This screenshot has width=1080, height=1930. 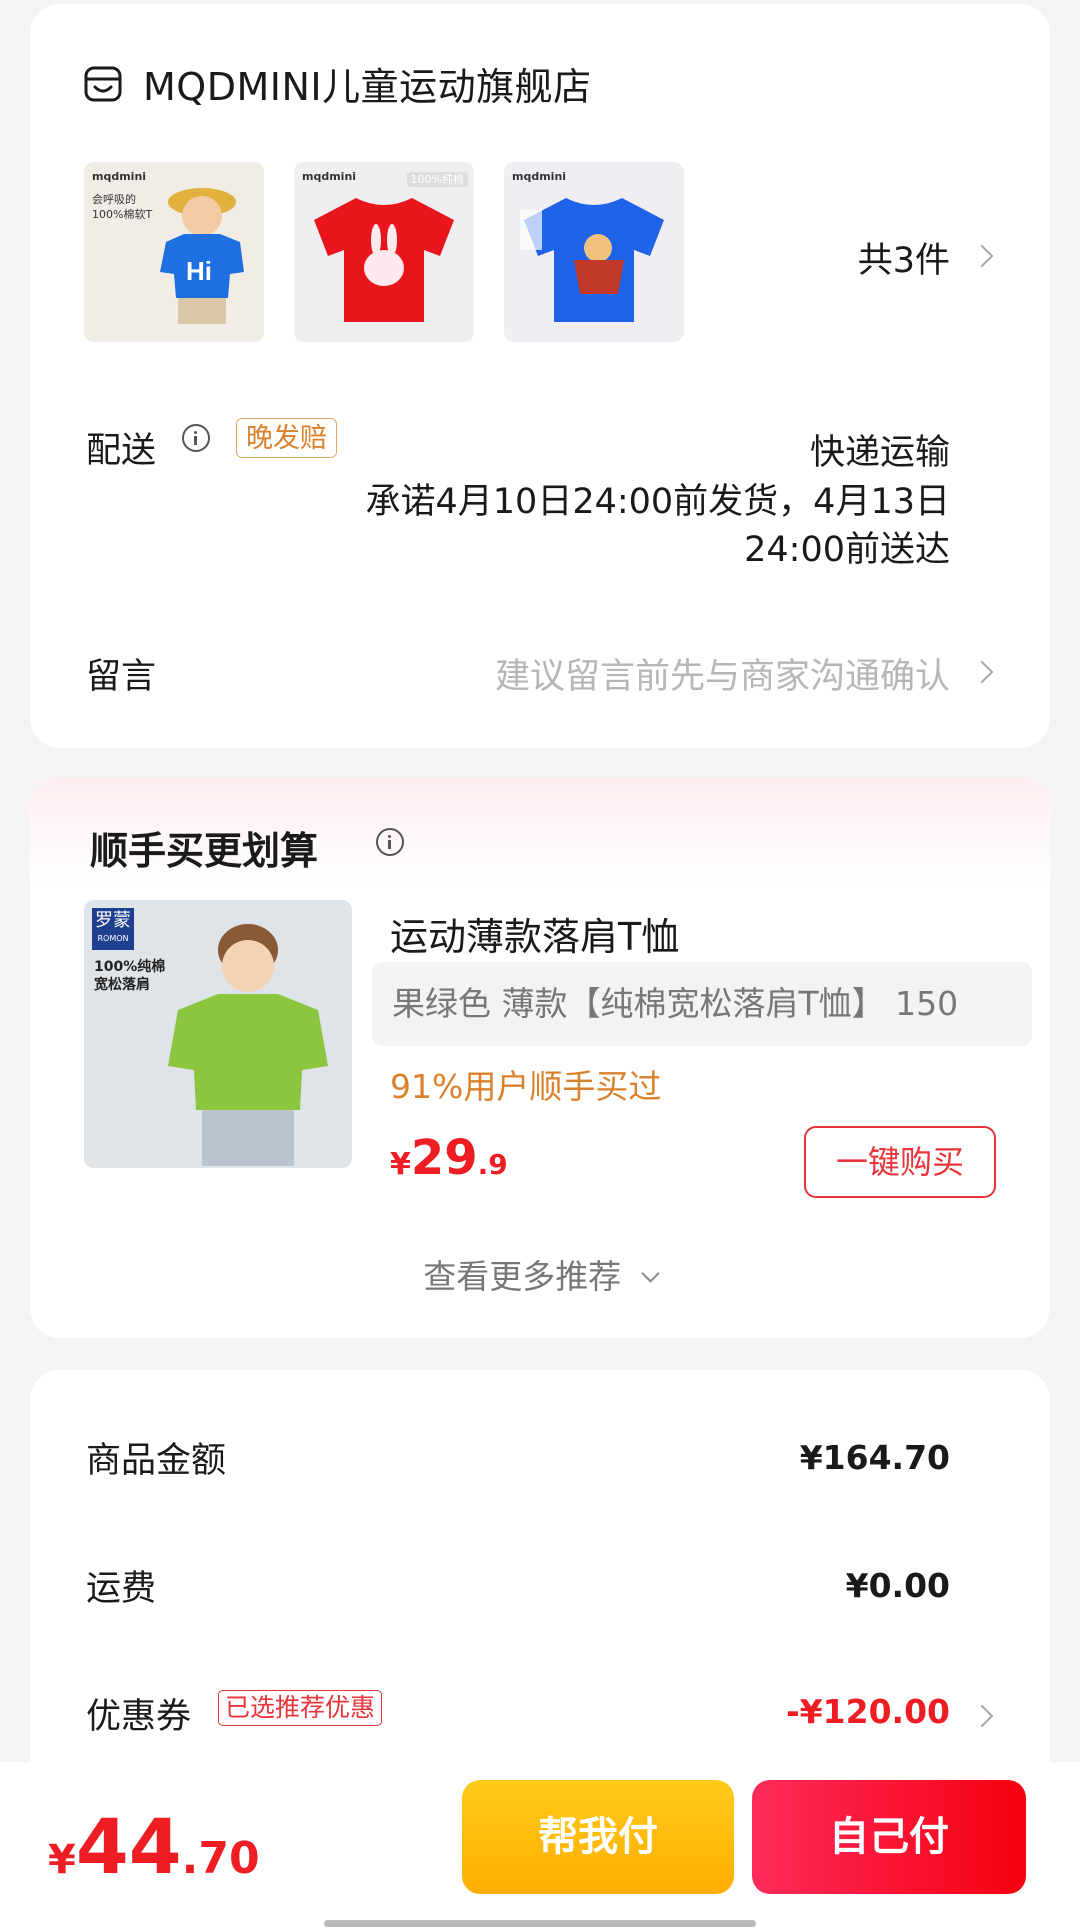 What do you see at coordinates (722, 673) in the screenshot?
I see `note-input: 建议留言前先与商家沟通确认` at bounding box center [722, 673].